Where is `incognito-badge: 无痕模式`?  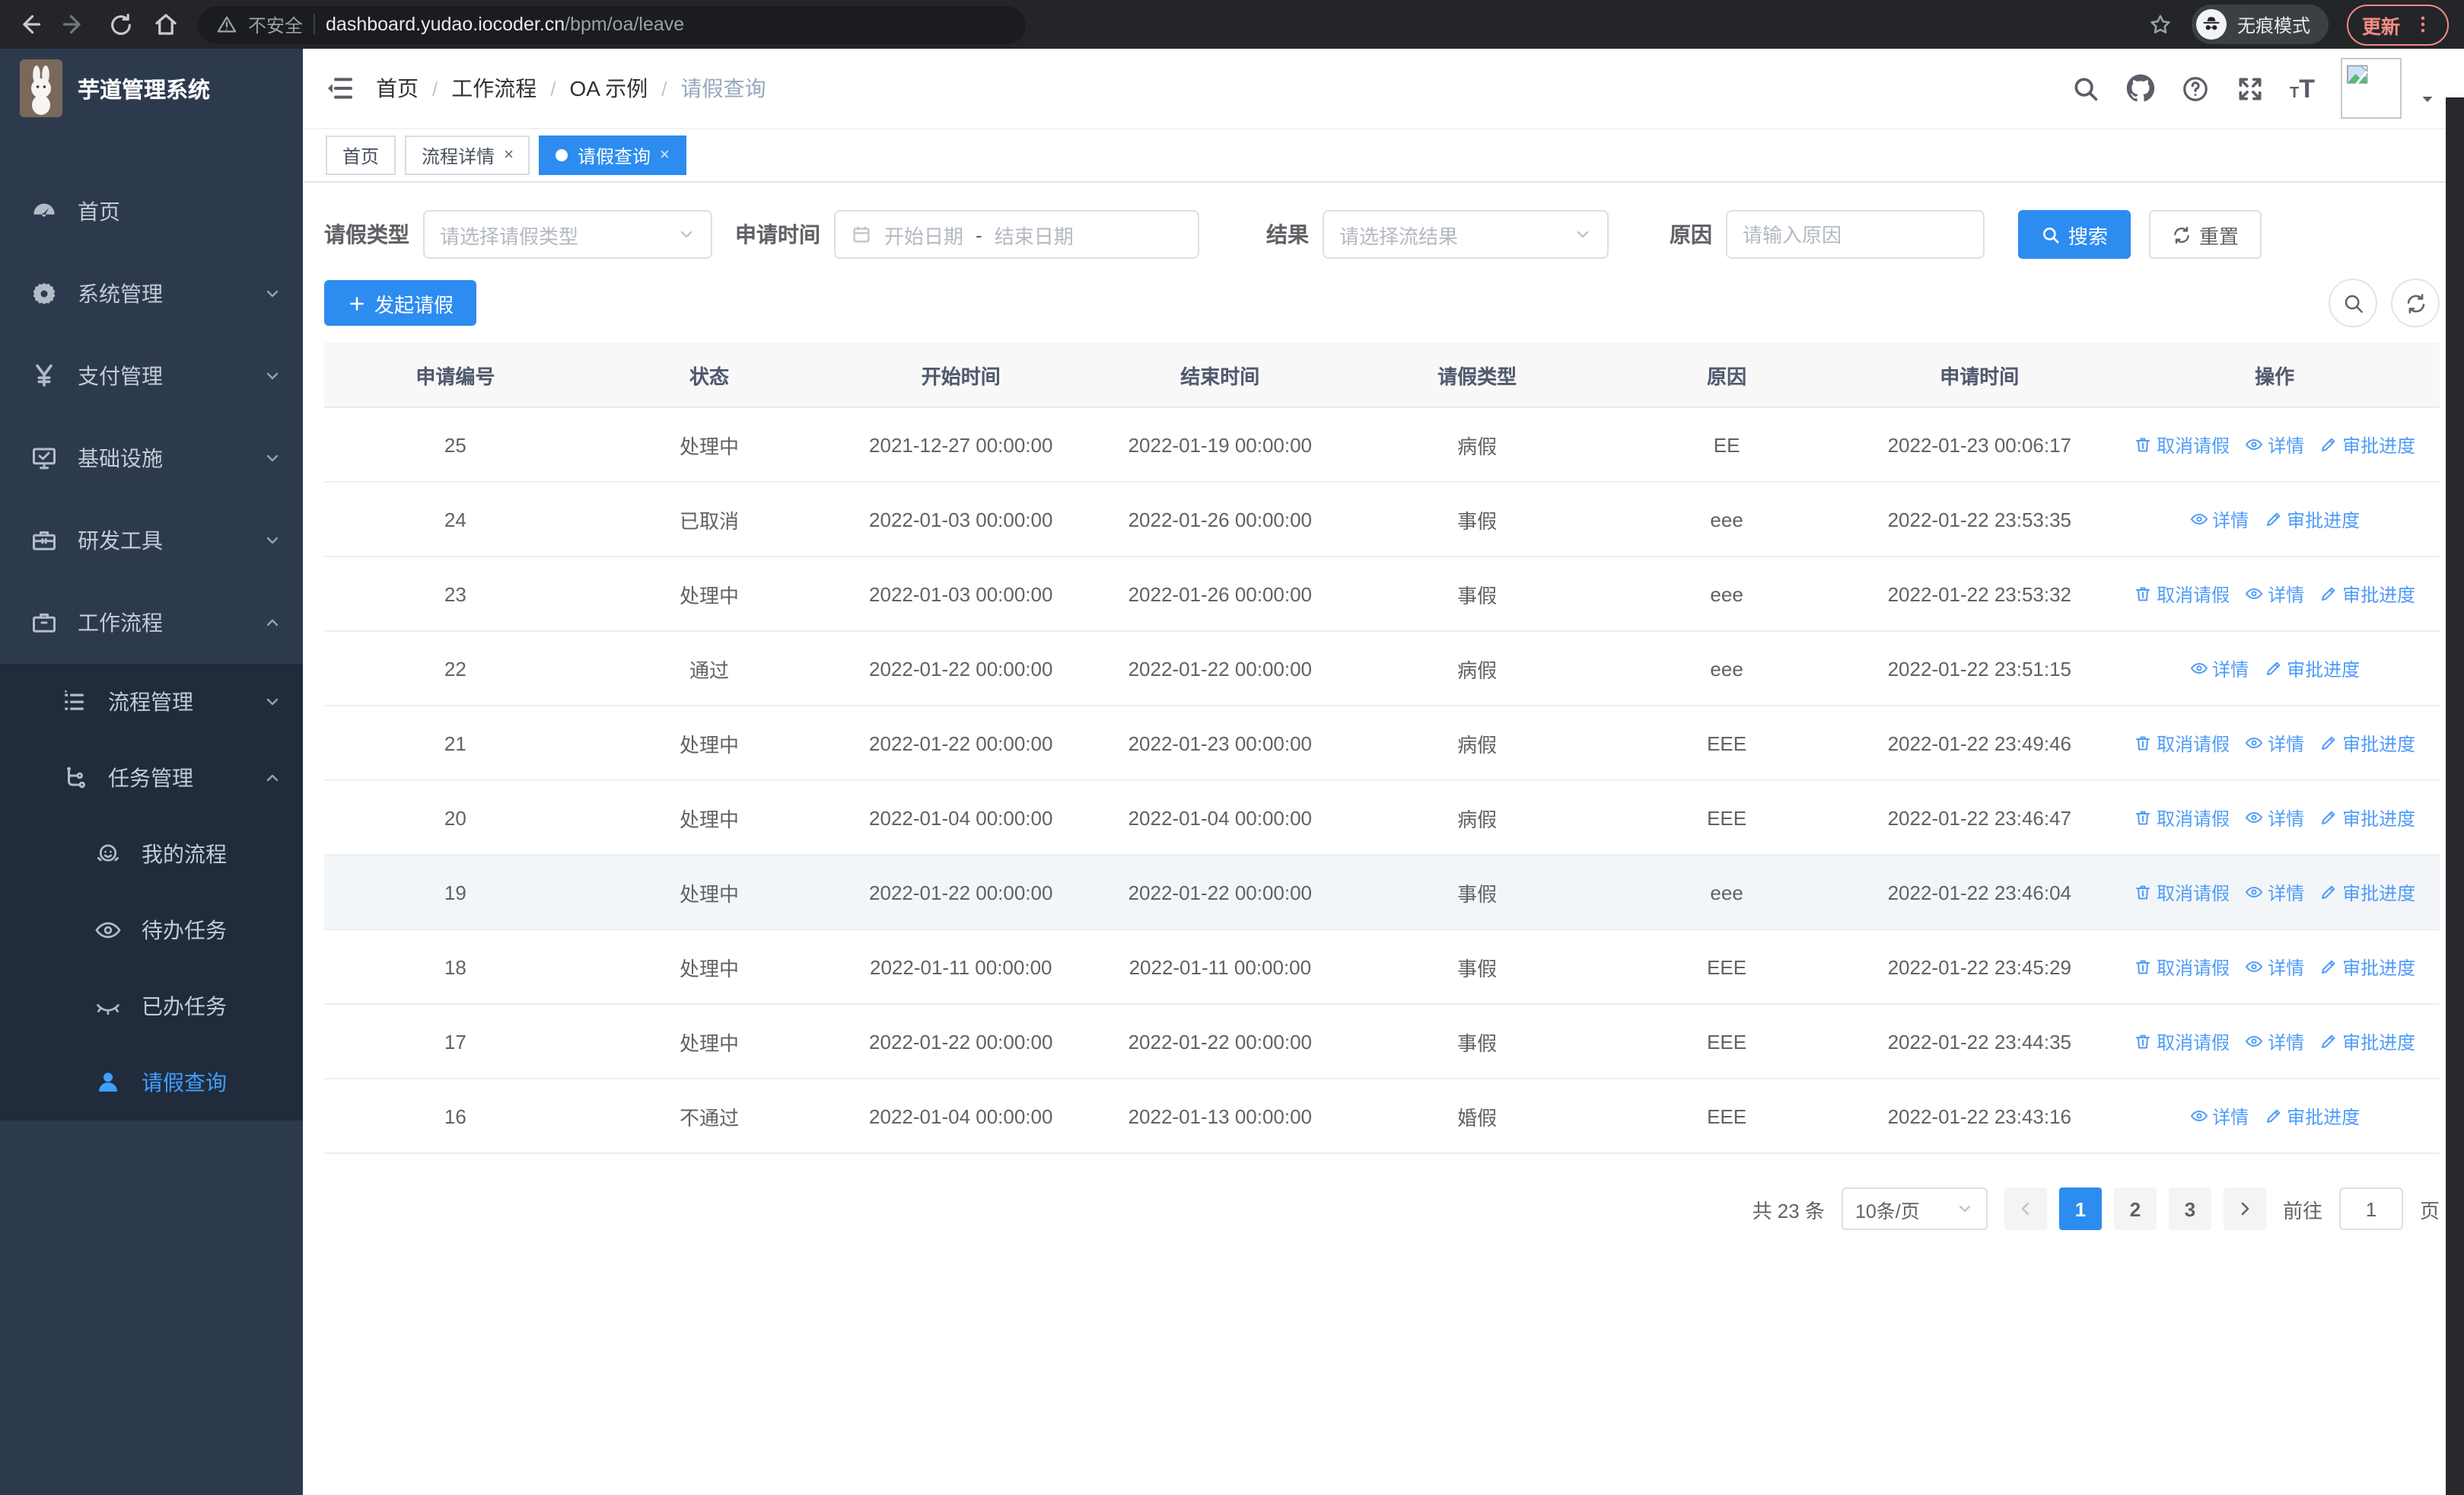
incognito-badge: 无痕模式 is located at coordinates (2260, 25).